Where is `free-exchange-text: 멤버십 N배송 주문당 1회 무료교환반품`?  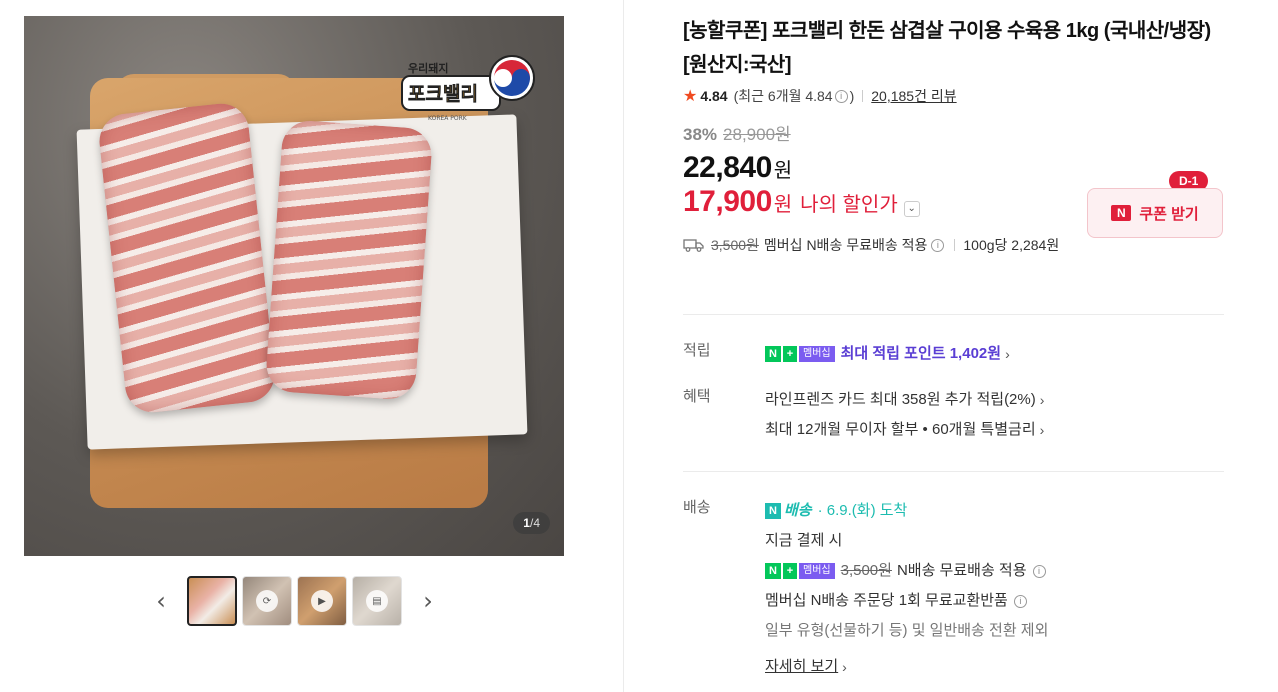
free-exchange-text: 멤버십 N배송 주문당 1회 무료교환반품 is located at coordinates (886, 600).